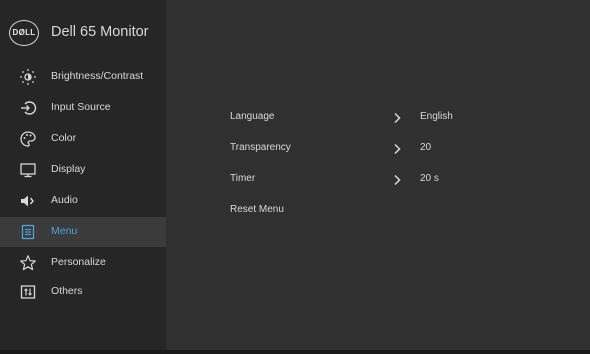  Describe the element at coordinates (28, 263) in the screenshot. I see `star-icon` at that location.